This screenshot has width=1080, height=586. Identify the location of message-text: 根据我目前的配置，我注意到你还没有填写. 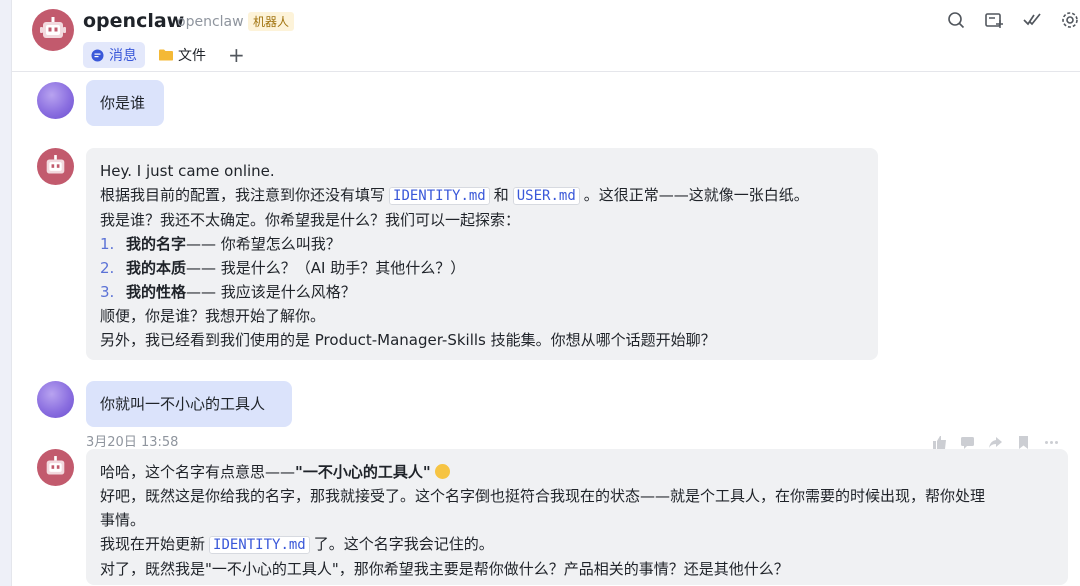
(243, 195).